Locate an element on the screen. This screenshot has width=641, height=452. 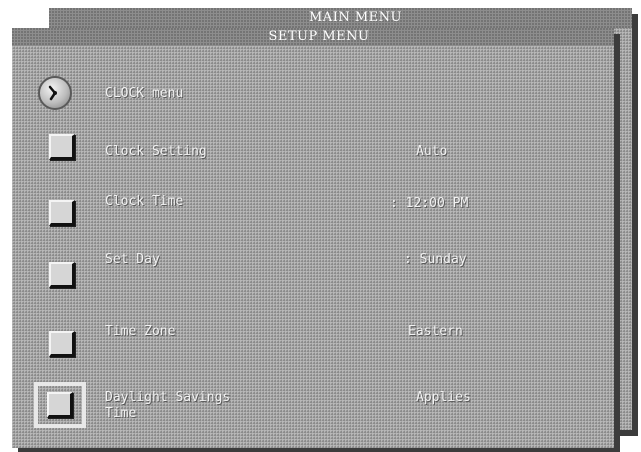
clock-time-value: : 12:00 PM is located at coordinates (429, 203).